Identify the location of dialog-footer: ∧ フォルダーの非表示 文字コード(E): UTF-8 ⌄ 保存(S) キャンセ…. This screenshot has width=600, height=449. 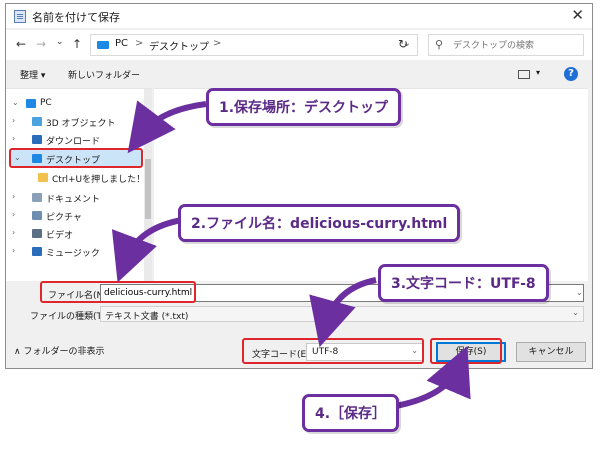
(299, 351).